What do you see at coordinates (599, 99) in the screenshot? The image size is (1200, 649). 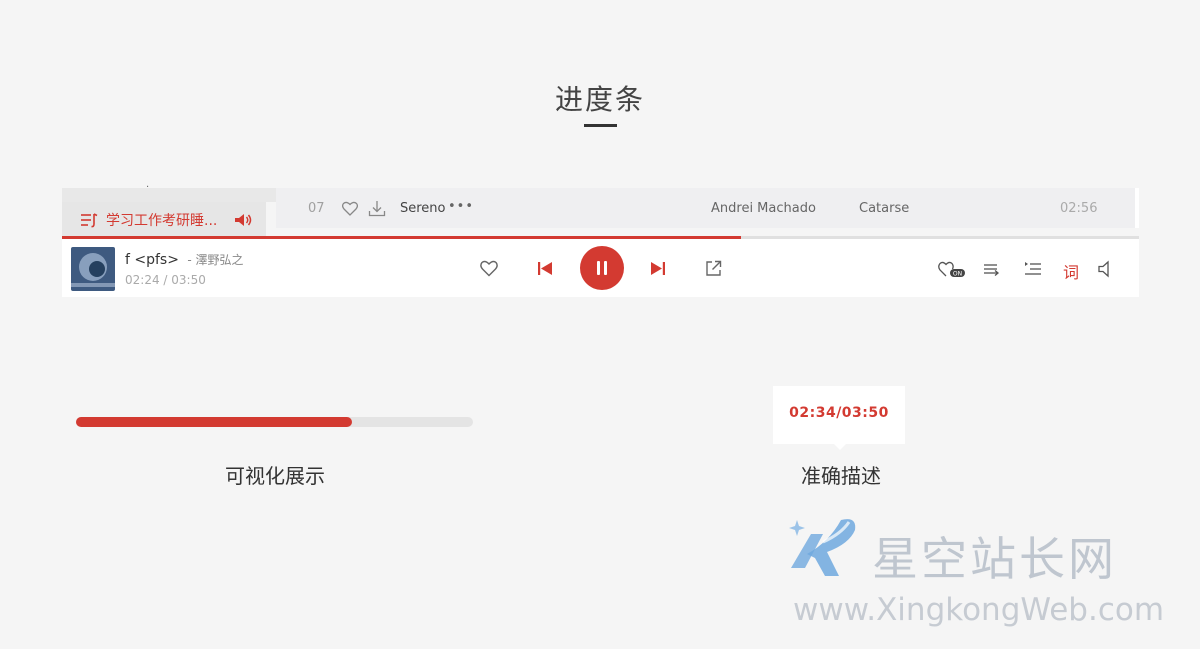 I see `section-title: 进度条` at bounding box center [599, 99].